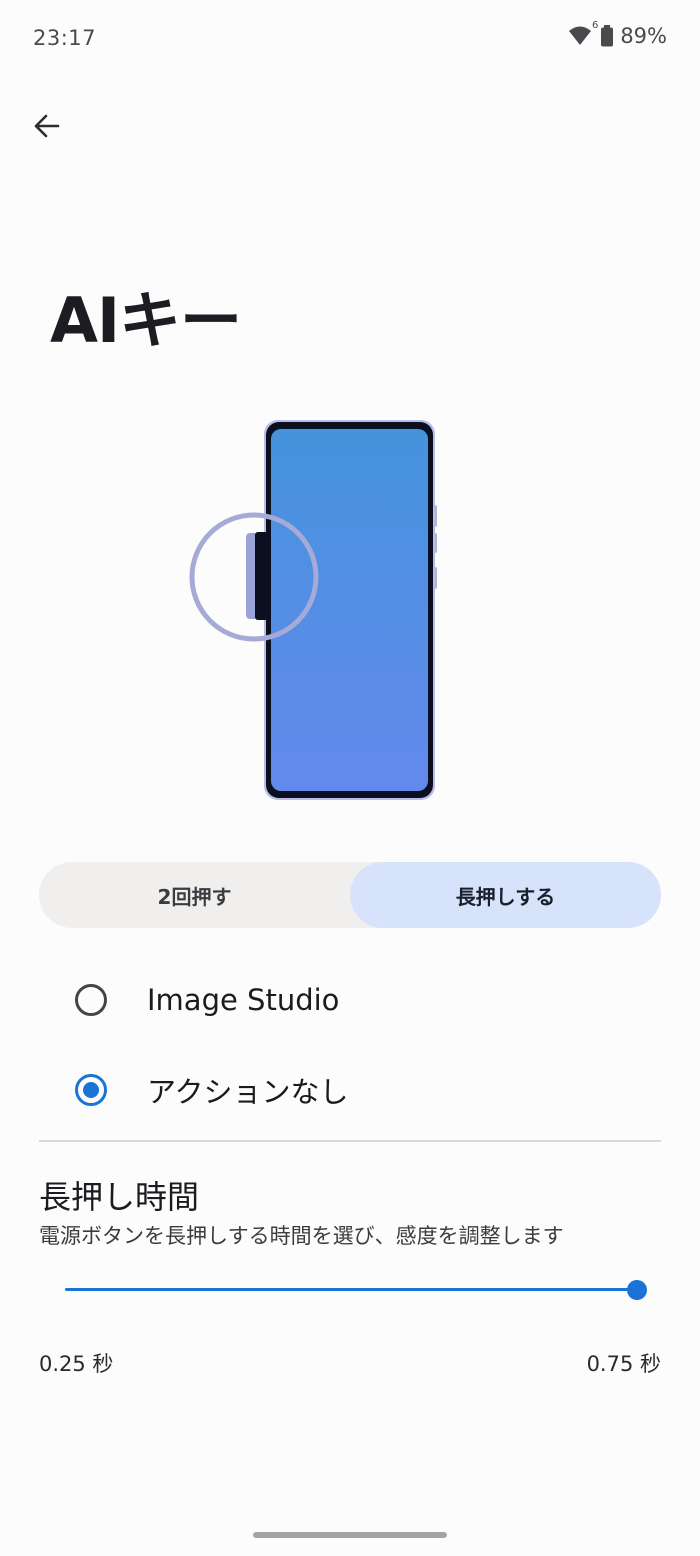  What do you see at coordinates (315, 610) in the screenshot?
I see `phone-illustration` at bounding box center [315, 610].